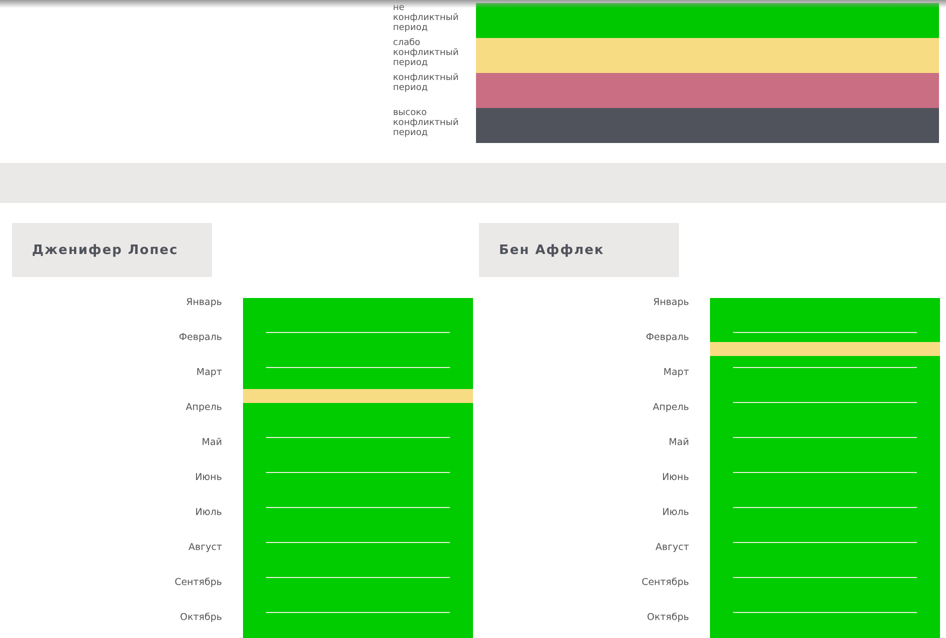 The width and height of the screenshot is (946, 638). Describe the element at coordinates (105, 250) in the screenshot. I see `person-name: Дженифер Лопес` at that location.